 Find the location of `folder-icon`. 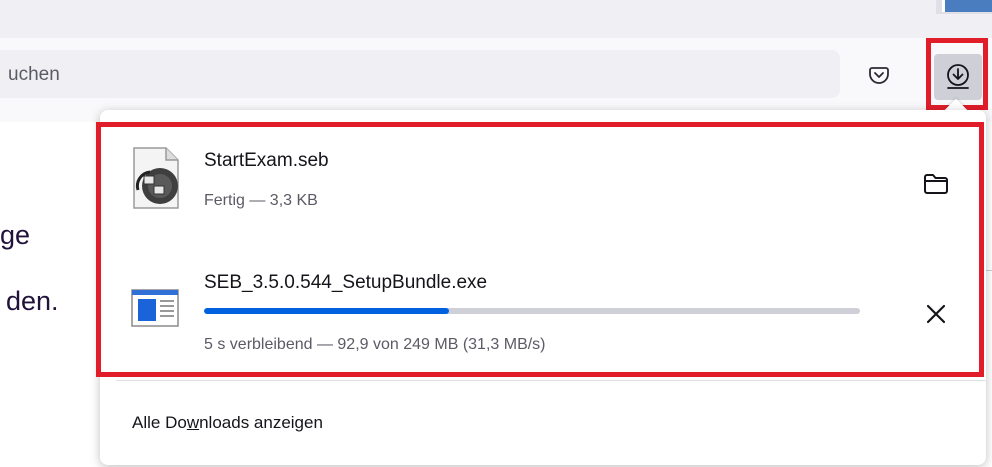

folder-icon is located at coordinates (936, 184).